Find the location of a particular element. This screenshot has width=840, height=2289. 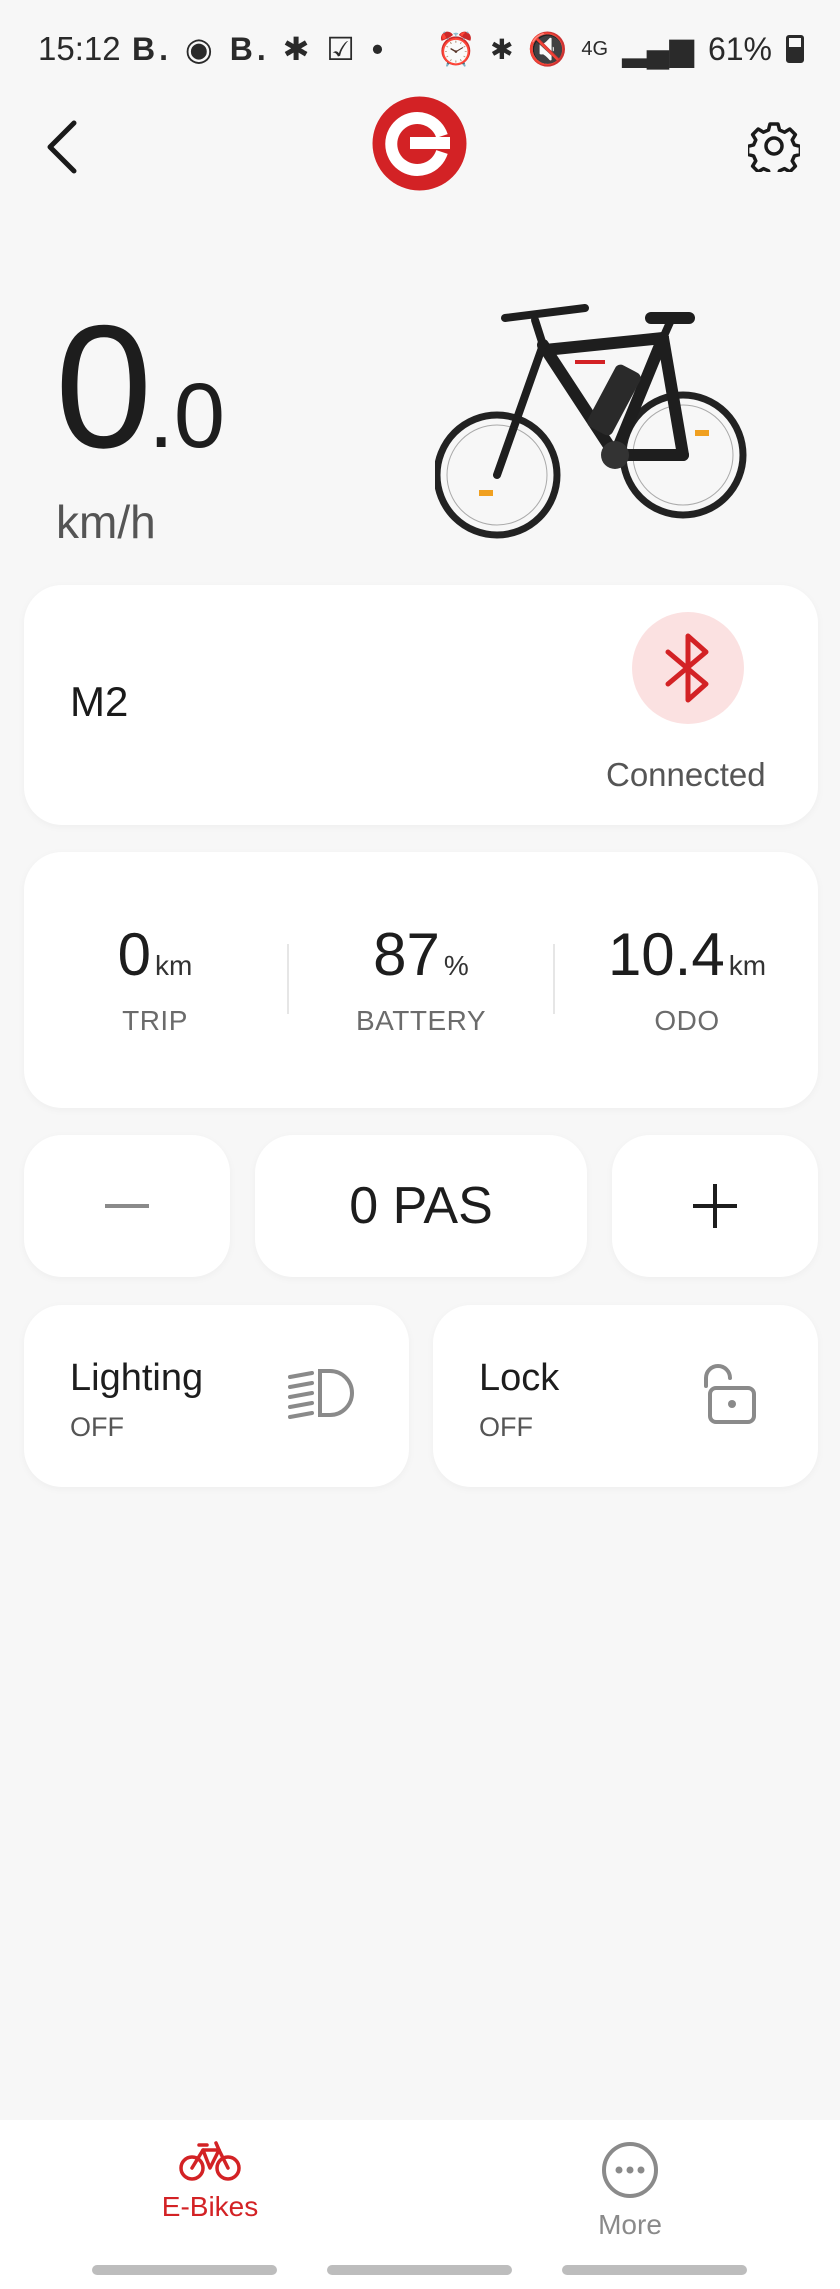

gesture-bar-right is located at coordinates (654, 2270).